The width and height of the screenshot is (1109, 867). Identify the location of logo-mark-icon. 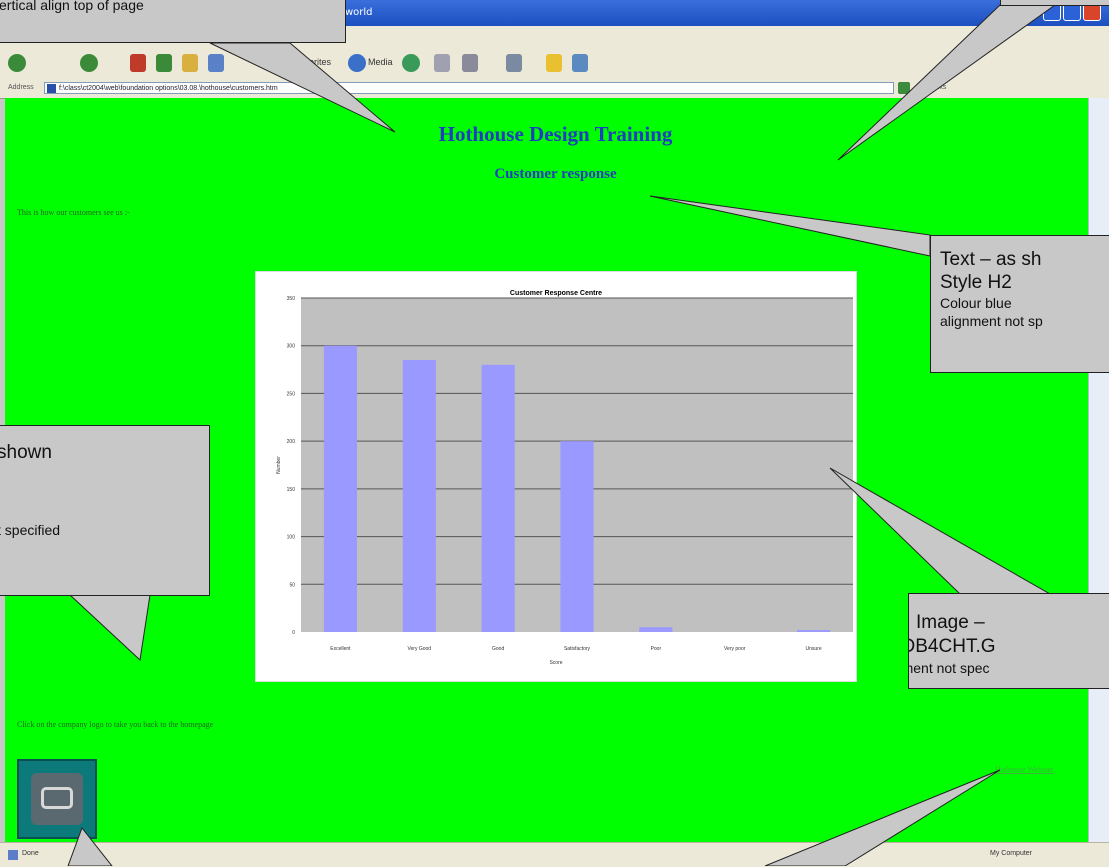
(57, 798).